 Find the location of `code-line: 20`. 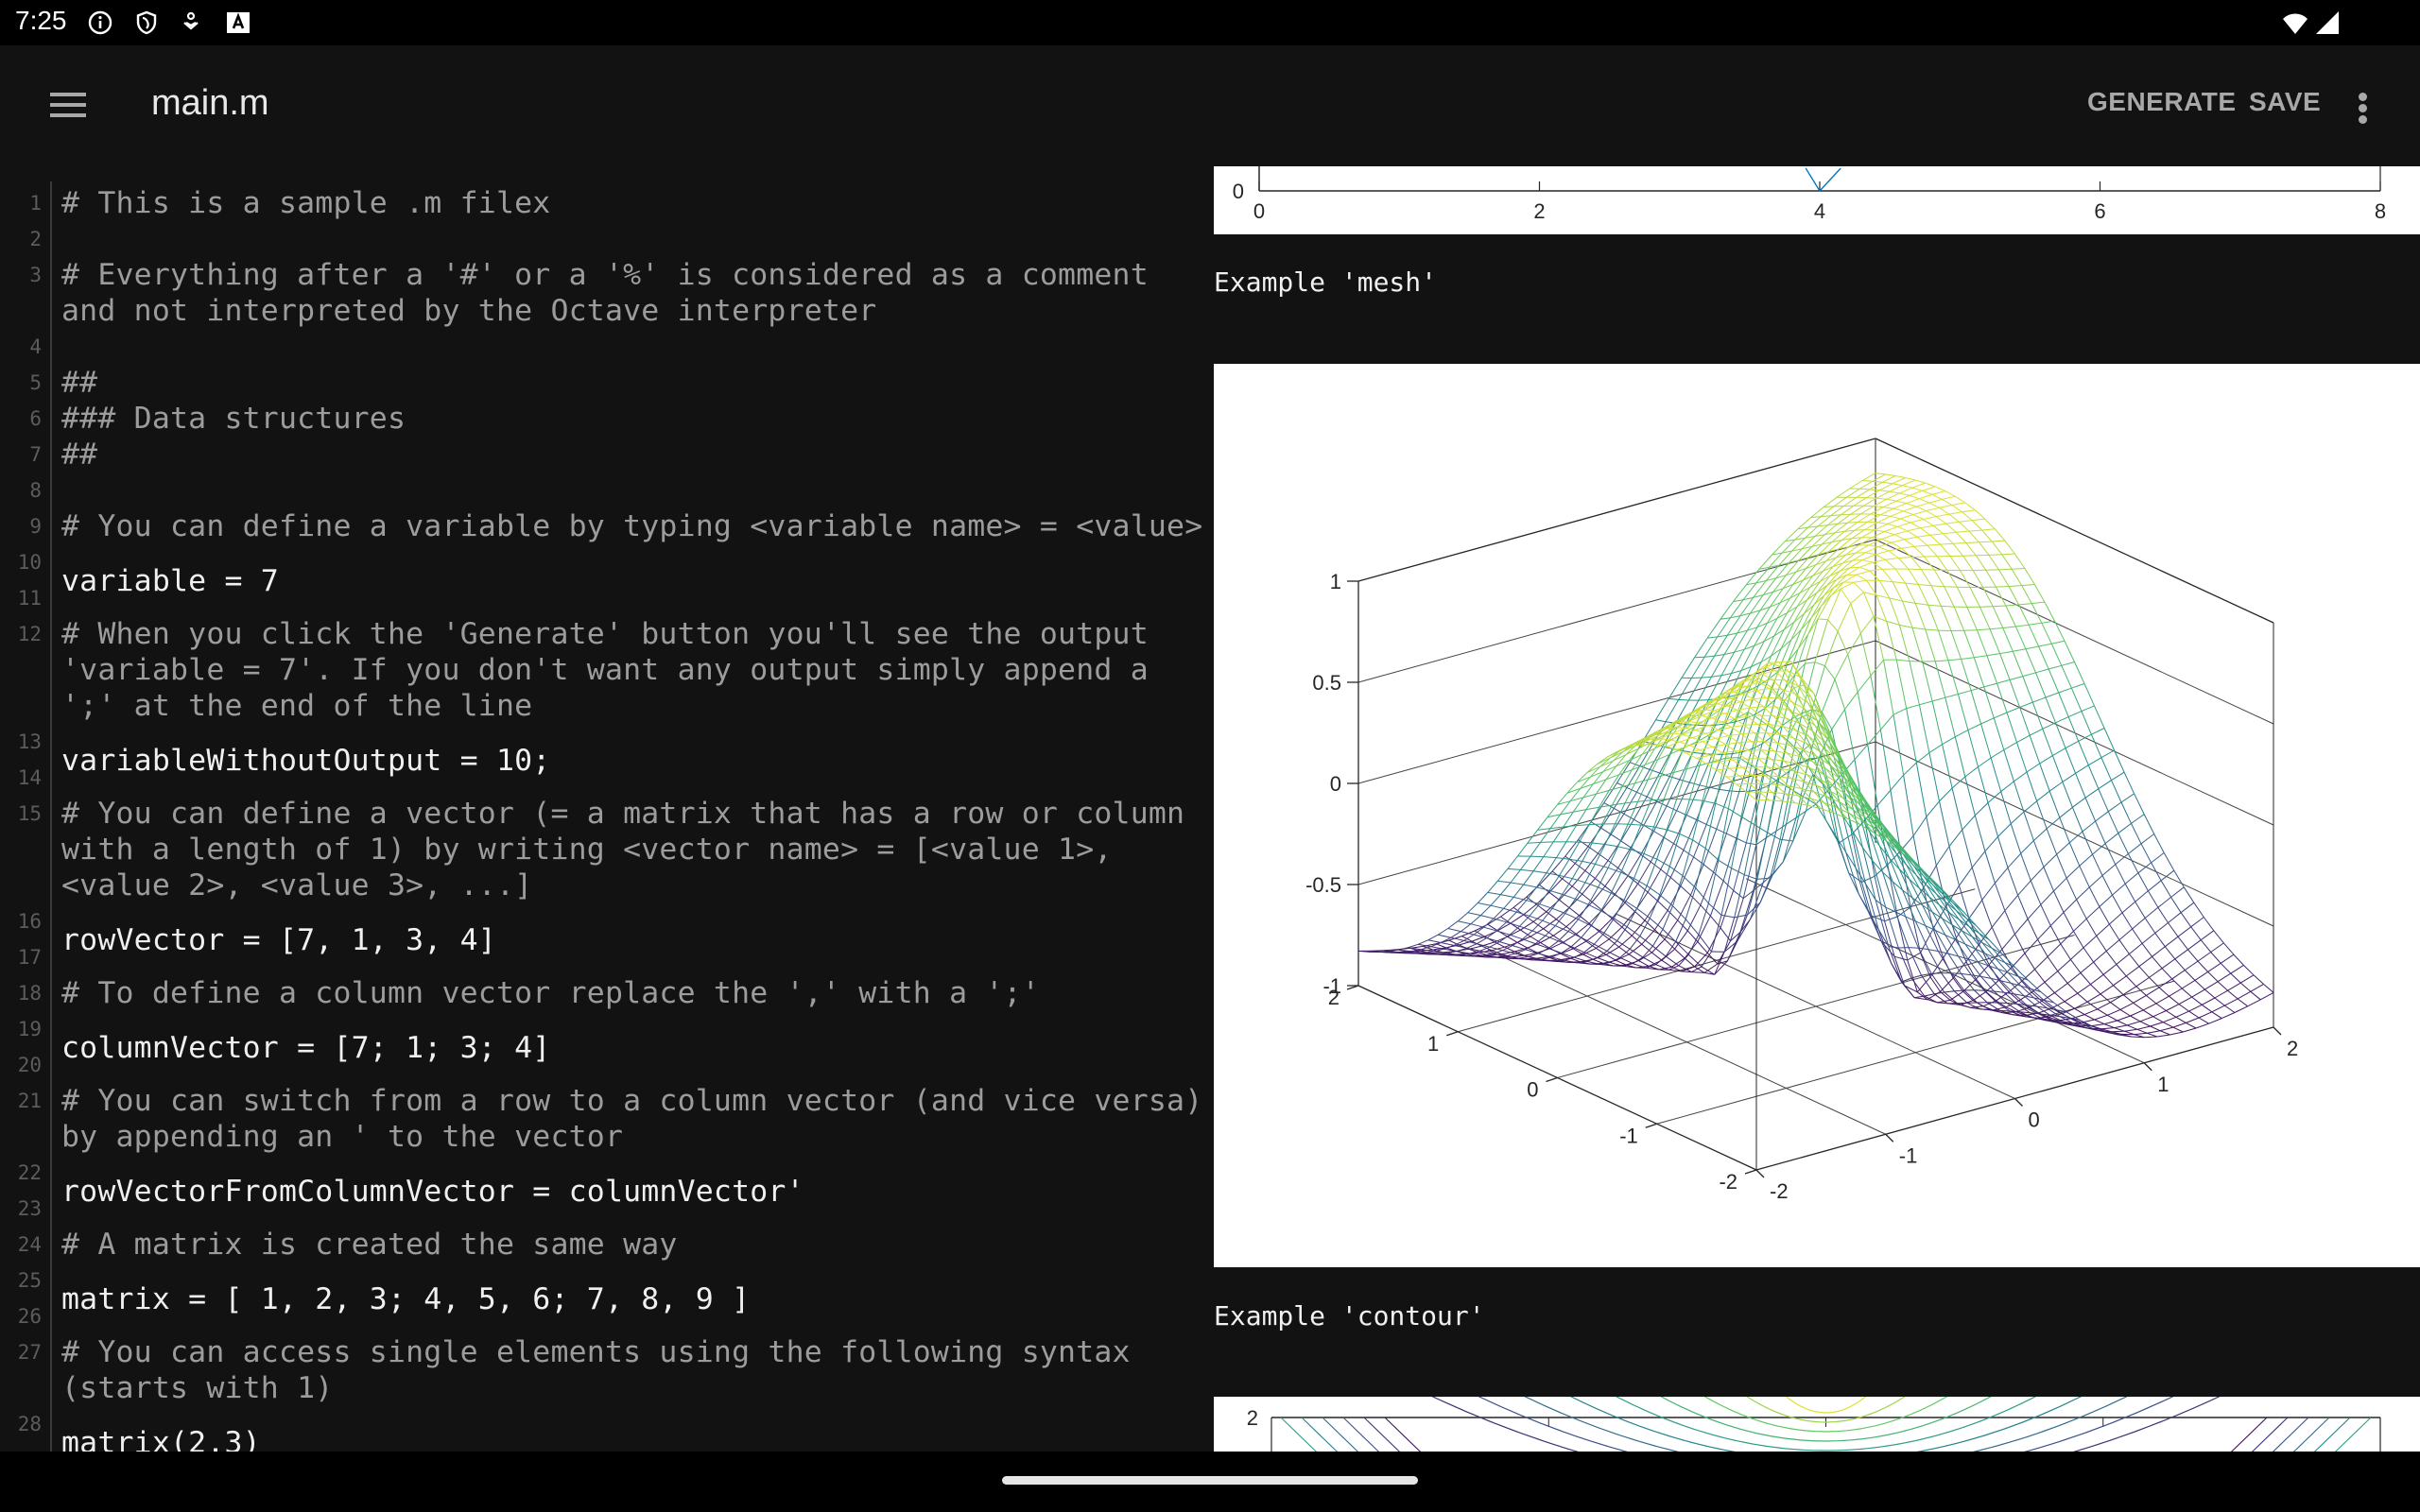

code-line: 20 is located at coordinates (607, 1065).